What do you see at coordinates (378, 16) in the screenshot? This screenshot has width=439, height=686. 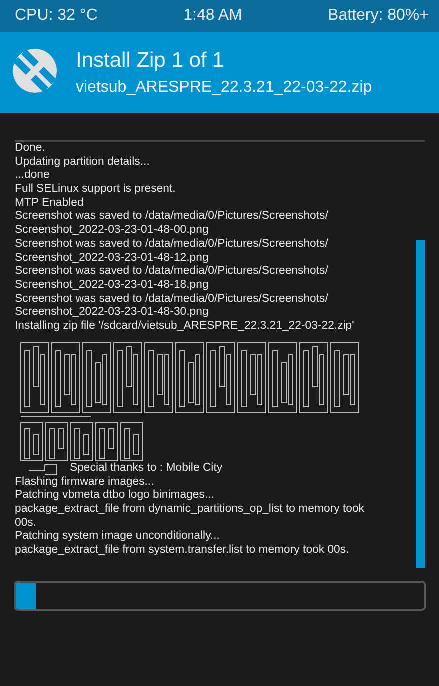 I see `battery-level: Battery: 80%+` at bounding box center [378, 16].